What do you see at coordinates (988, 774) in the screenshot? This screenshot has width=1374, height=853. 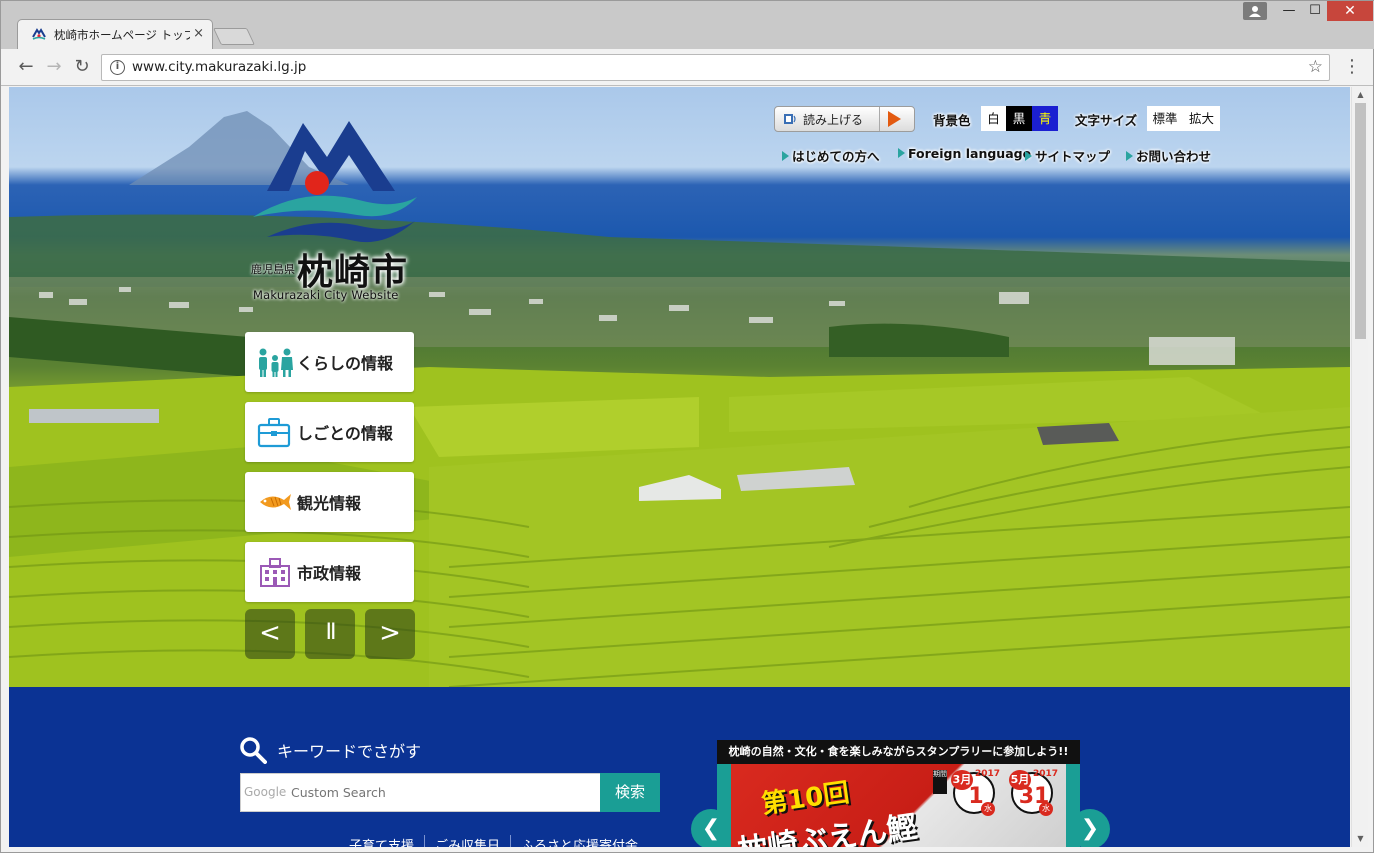 I see `start-year: 2017` at bounding box center [988, 774].